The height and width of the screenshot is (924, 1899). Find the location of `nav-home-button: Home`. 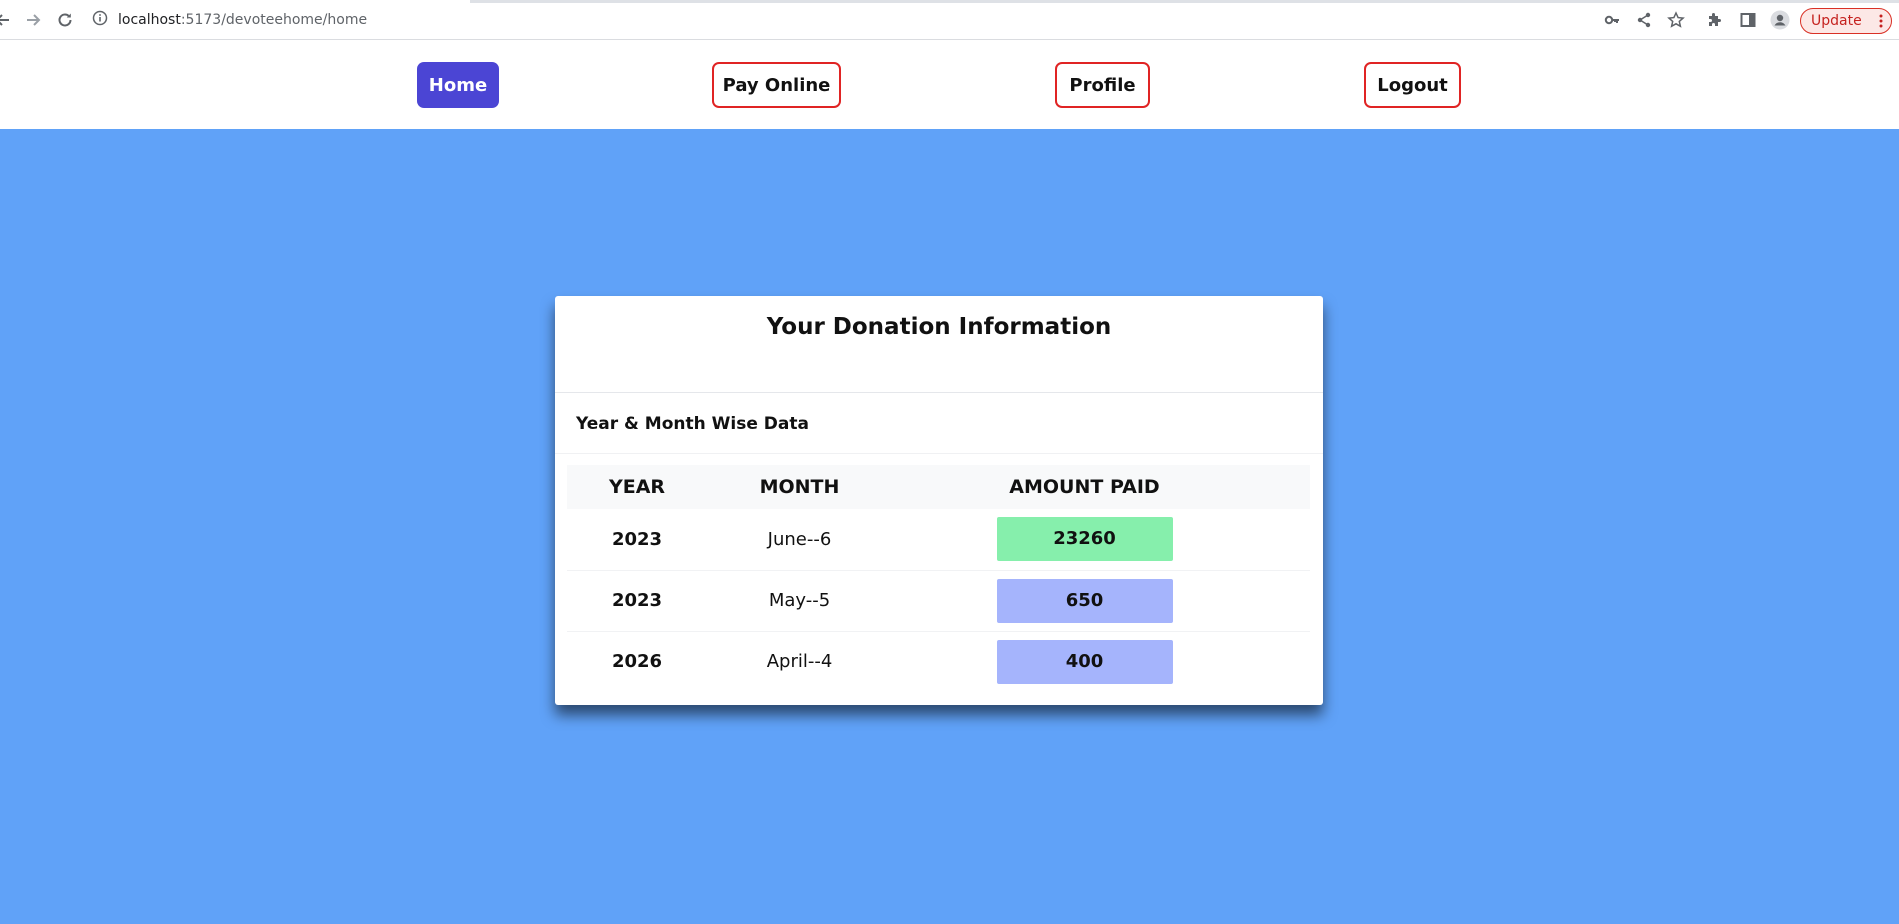

nav-home-button: Home is located at coordinates (458, 85).